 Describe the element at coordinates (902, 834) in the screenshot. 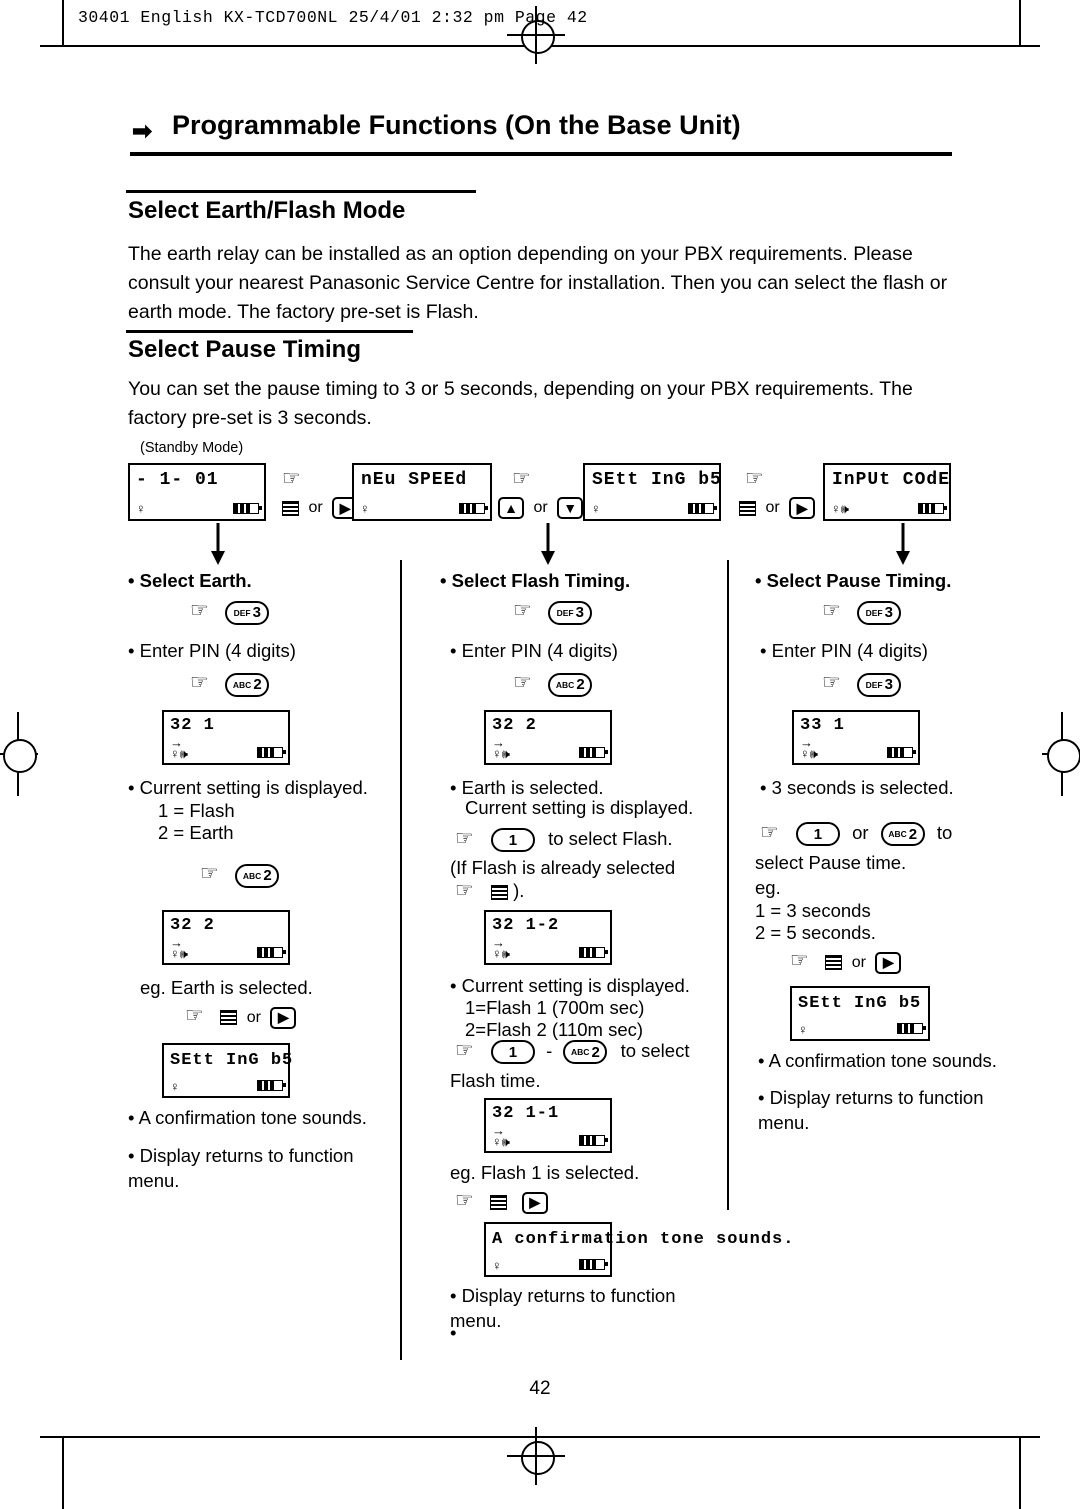

I see `key-abc-2-c3: ABC 2` at that location.